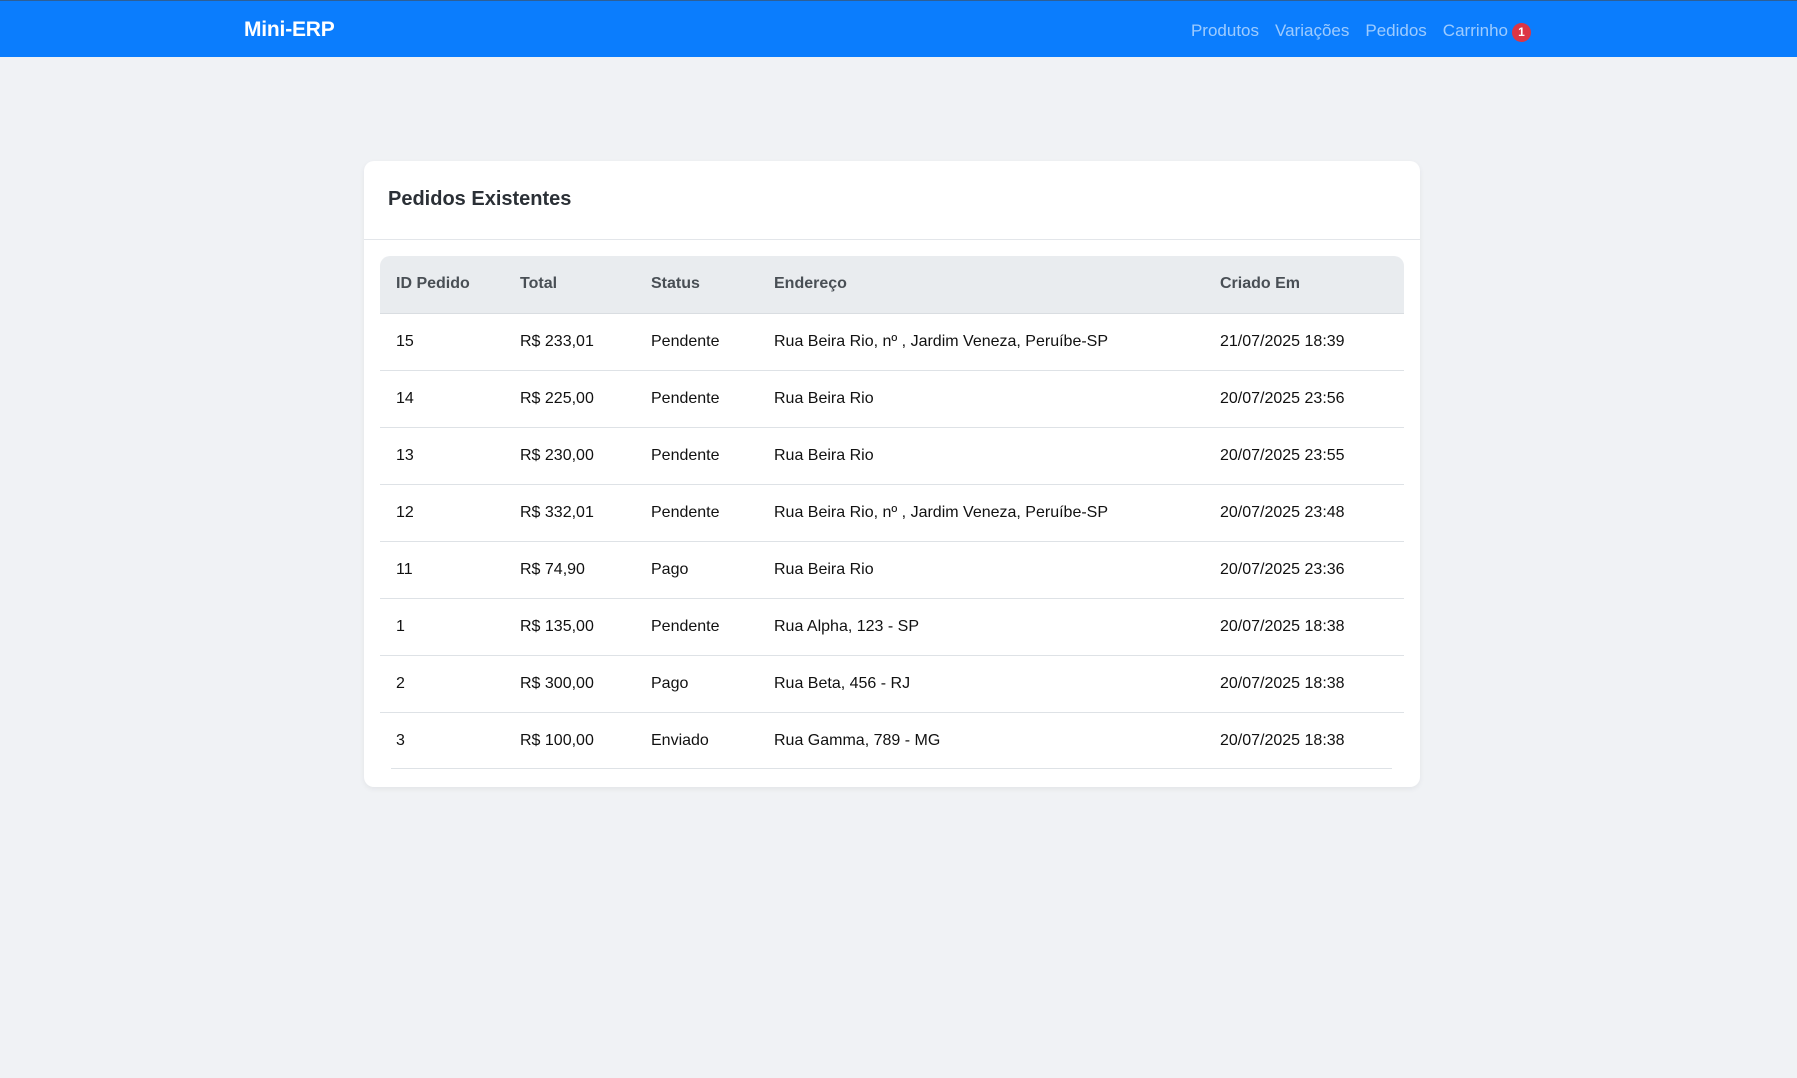  Describe the element at coordinates (569, 342) in the screenshot. I see `cell-total: R$ 233,01` at that location.